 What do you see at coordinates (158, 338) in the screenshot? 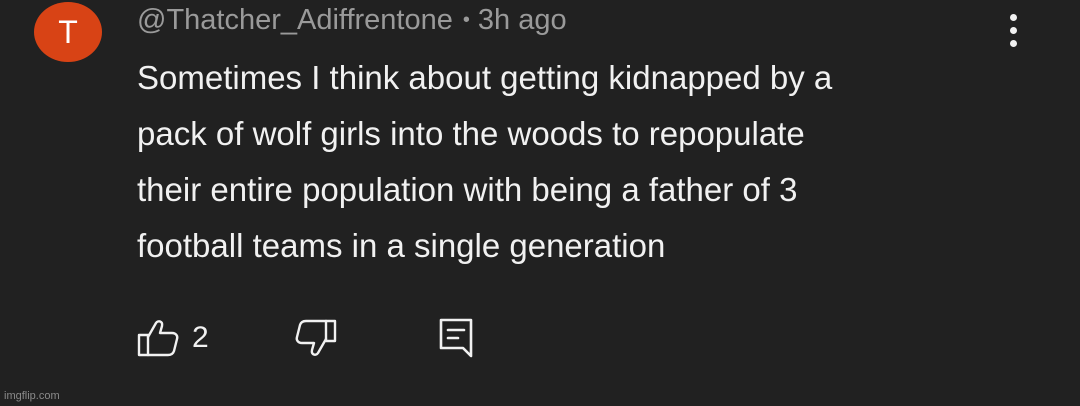
I see `thumbs-up-icon` at bounding box center [158, 338].